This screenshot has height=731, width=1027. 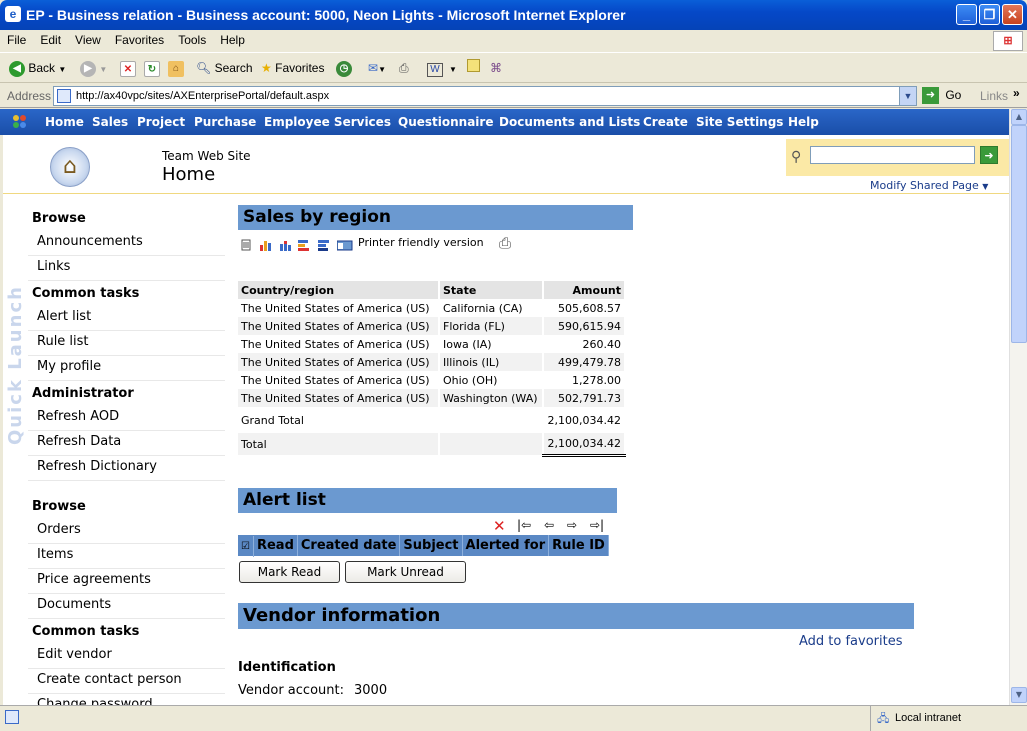 I want to click on stacked-bar-chart-icon, so click(x=285, y=245).